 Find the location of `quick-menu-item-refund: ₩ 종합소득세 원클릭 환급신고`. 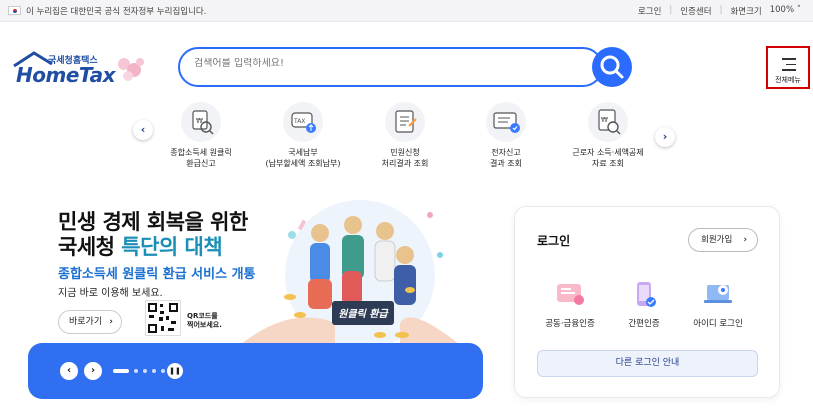

quick-menu-item-refund: ₩ 종합소득세 원클릭 환급신고 is located at coordinates (201, 135).